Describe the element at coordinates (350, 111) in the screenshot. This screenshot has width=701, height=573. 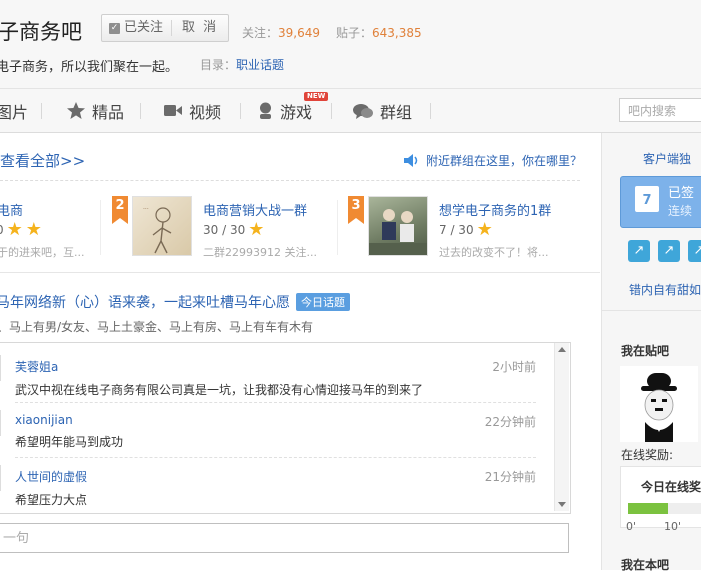
I see `forum-nav: 图片 精品 视频 游戏 群组` at that location.